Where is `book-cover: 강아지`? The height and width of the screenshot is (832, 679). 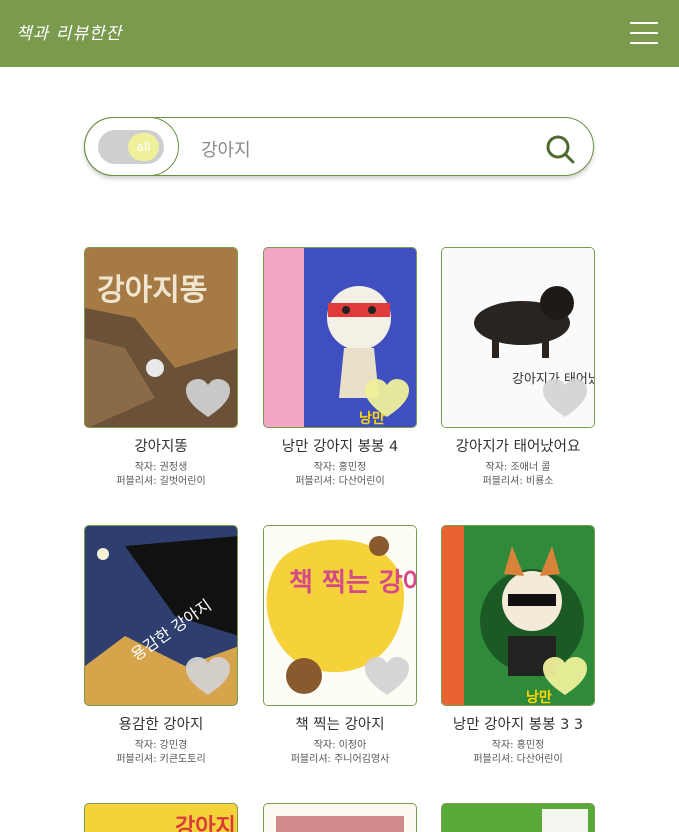 book-cover: 강아지 is located at coordinates (161, 817).